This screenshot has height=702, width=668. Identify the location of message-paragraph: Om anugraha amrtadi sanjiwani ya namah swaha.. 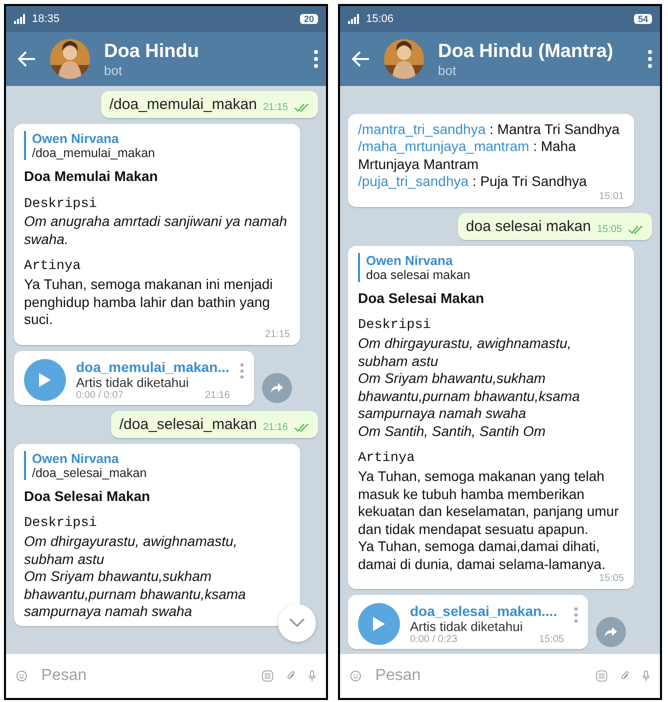
(156, 230).